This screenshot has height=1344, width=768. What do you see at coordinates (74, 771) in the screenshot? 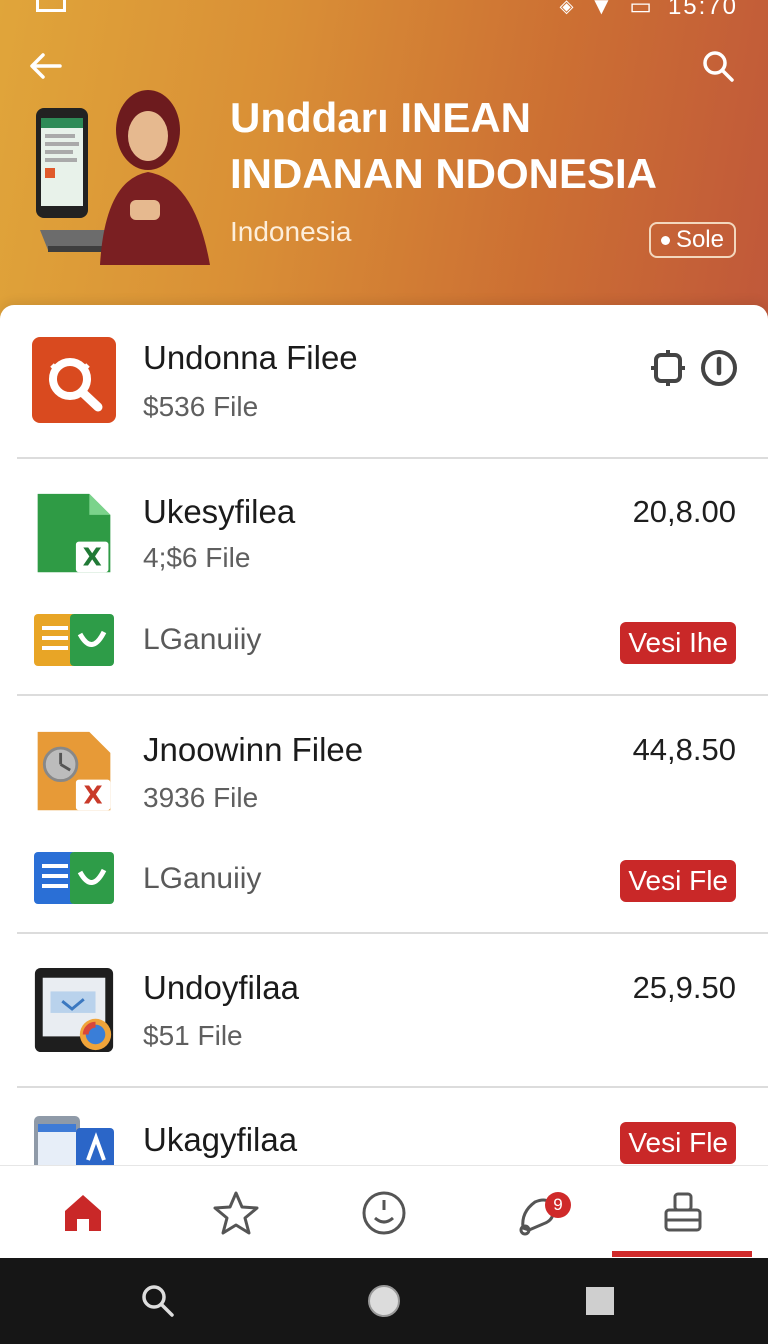
I see `clock-file-icon: X` at bounding box center [74, 771].